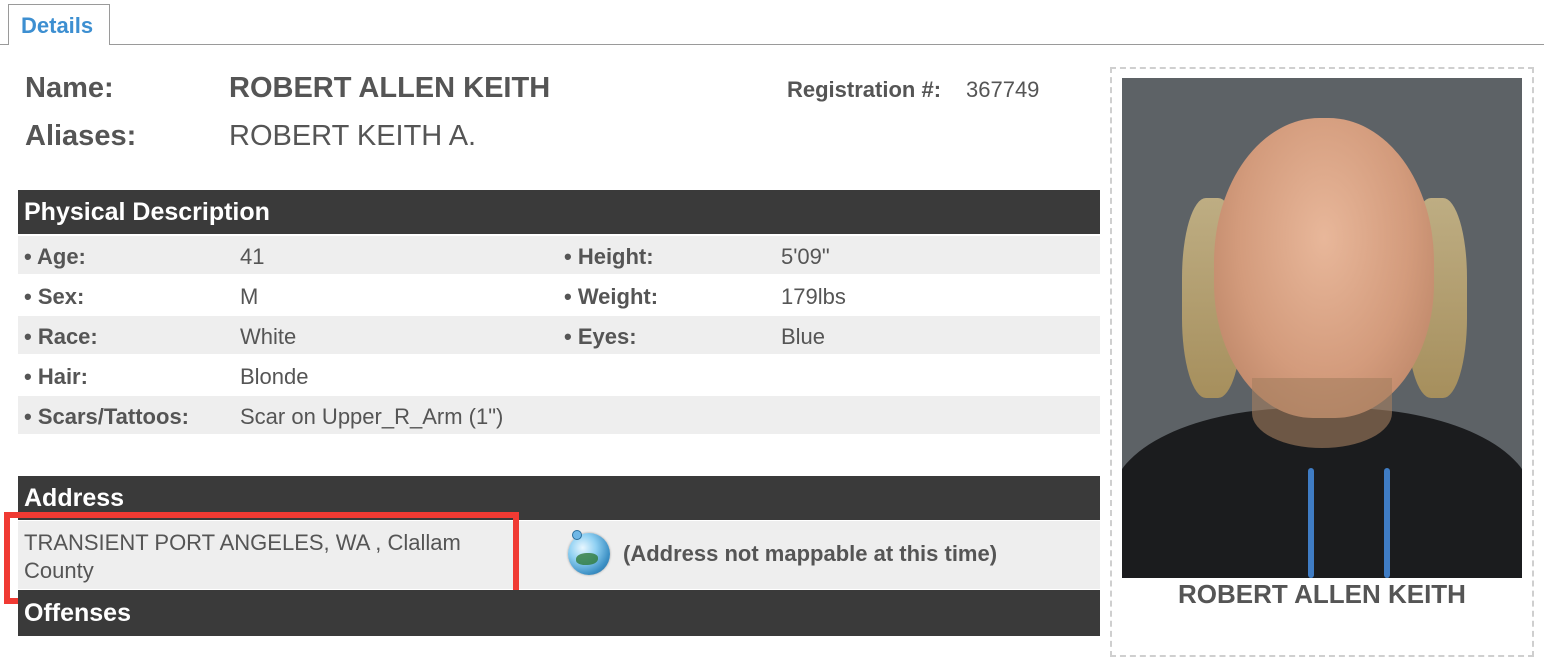 Image resolution: width=1544 pixels, height=657 pixels. I want to click on tab-bar: Details, so click(772, 23).